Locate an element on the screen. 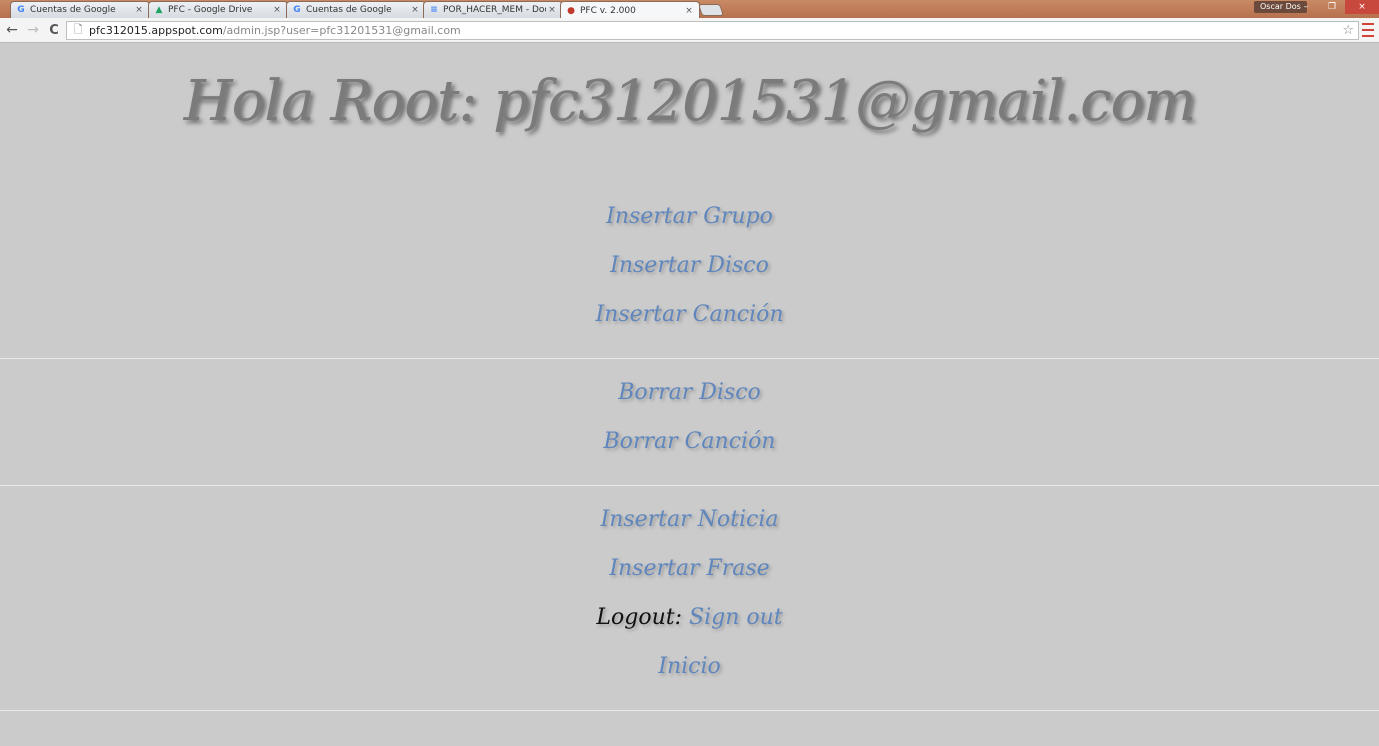  insertar-grupo-link: Insertar Grupo is located at coordinates (689, 216).